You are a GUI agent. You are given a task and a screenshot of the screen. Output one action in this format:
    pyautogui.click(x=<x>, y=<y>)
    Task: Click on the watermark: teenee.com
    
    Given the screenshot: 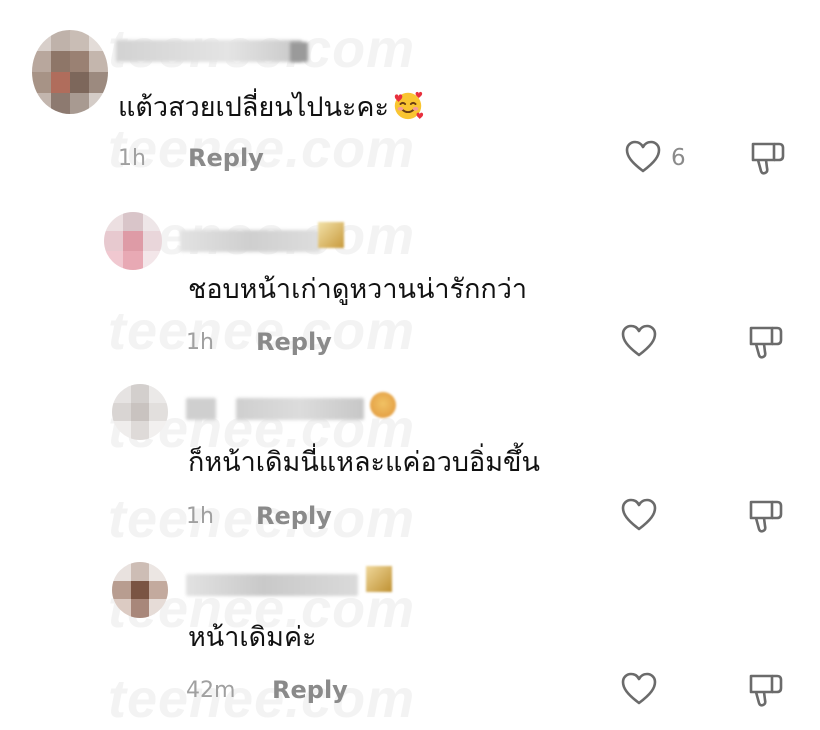 What is the action you would take?
    pyautogui.click(x=262, y=699)
    